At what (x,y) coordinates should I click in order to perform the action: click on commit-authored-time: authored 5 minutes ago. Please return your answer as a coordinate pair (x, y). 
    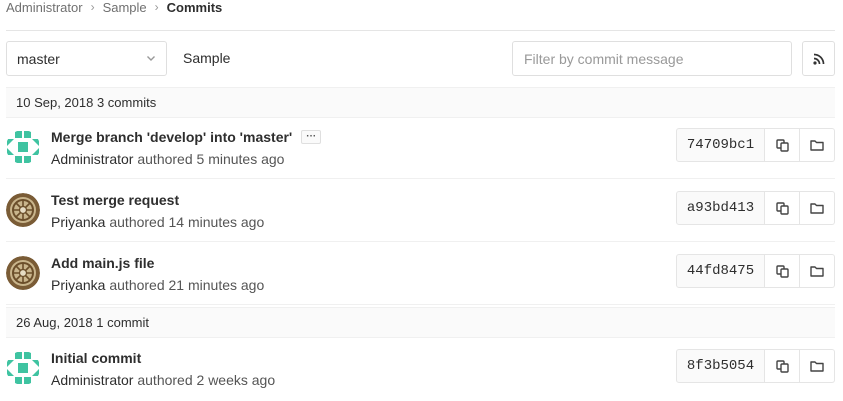
    Looking at the image, I should click on (211, 159).